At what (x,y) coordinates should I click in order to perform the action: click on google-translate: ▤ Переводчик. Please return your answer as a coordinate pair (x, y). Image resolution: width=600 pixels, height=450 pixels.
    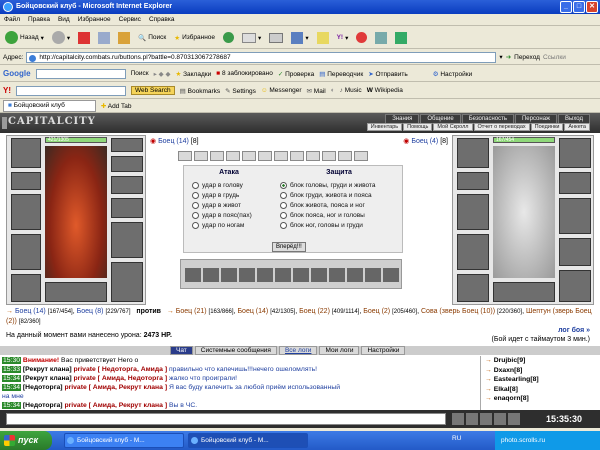
    Looking at the image, I should click on (341, 74).